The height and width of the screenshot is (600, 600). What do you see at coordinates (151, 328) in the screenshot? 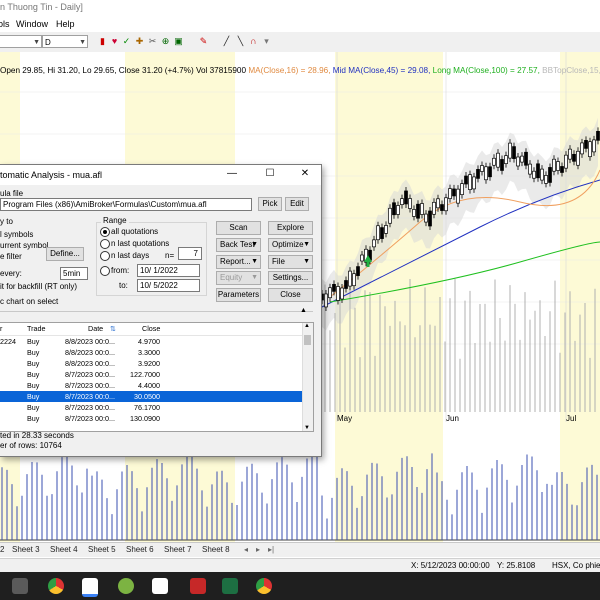
I see `column-close: Close` at bounding box center [151, 328].